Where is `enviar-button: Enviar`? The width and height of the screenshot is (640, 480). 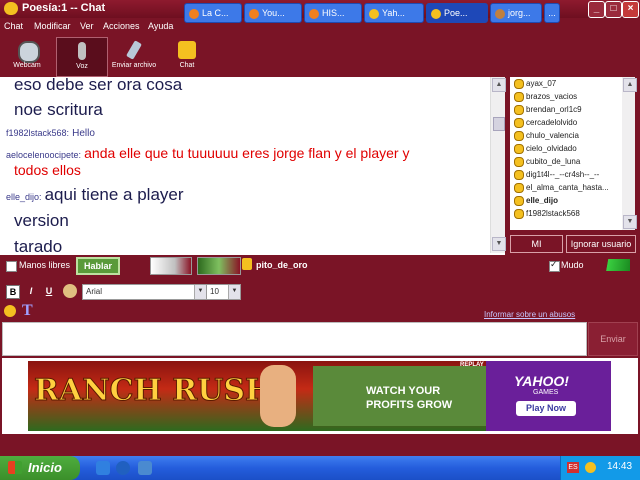
enviar-button: Enviar is located at coordinates (613, 339).